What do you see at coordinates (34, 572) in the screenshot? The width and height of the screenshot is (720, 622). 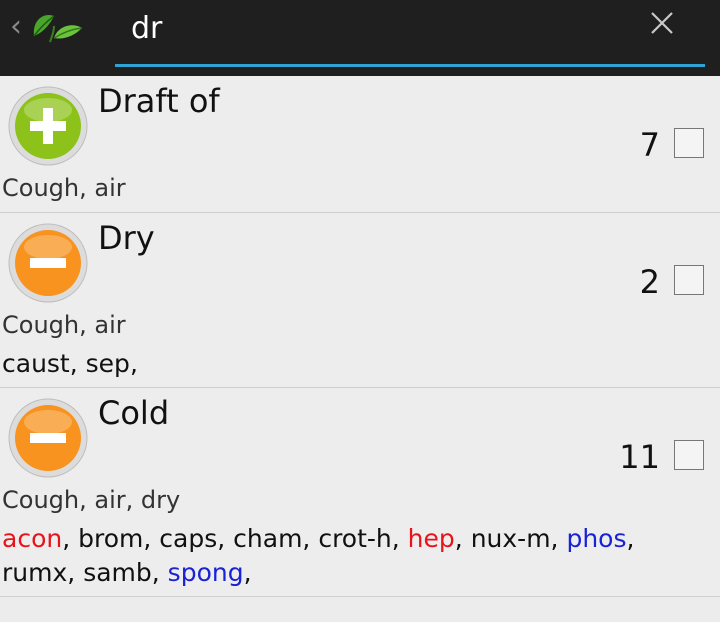 I see `remedy-abbrev: rumx` at bounding box center [34, 572].